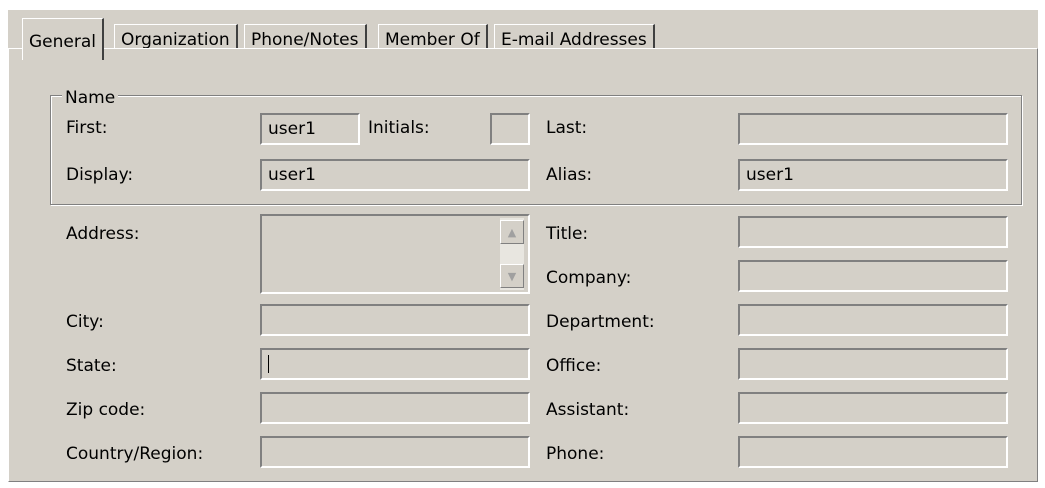 The width and height of the screenshot is (1045, 488). I want to click on alias-field: user1, so click(873, 175).